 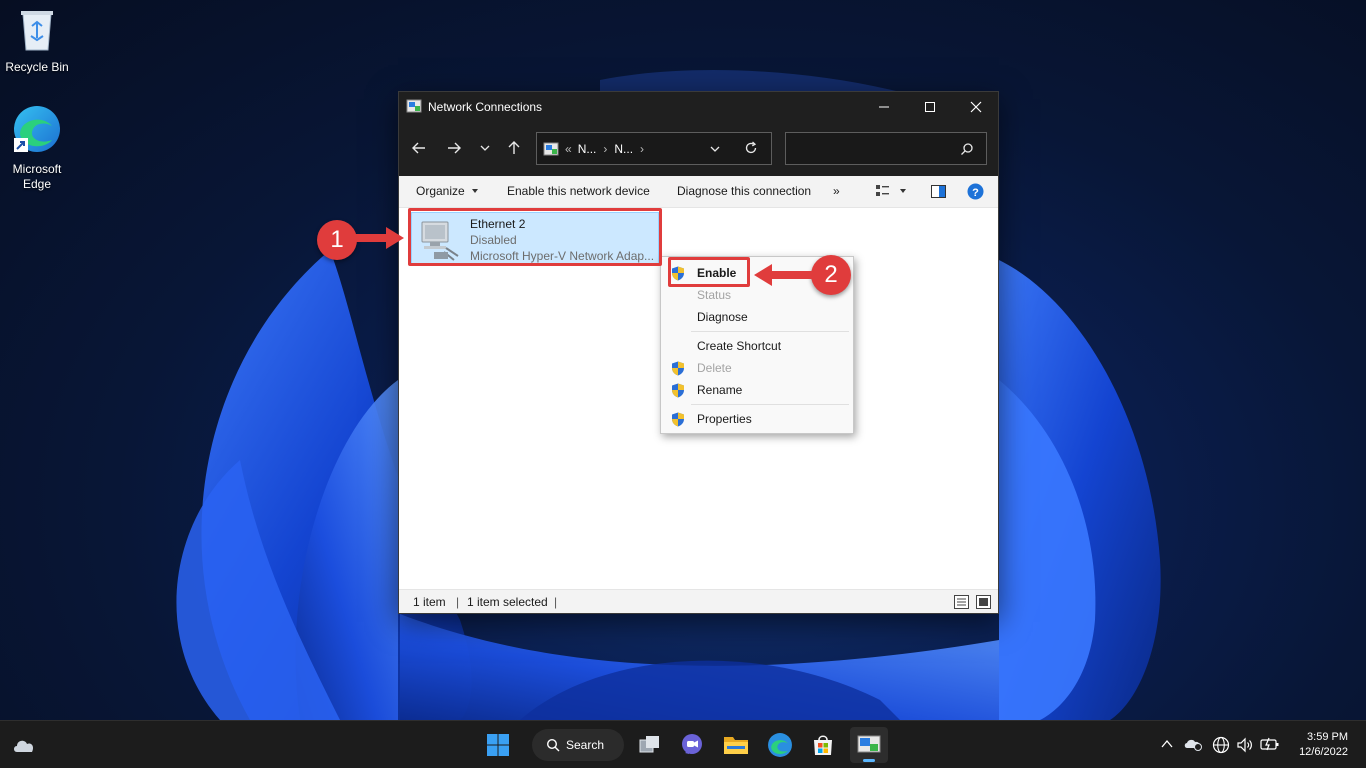 I want to click on edge-taskbar-button, so click(x=780, y=745).